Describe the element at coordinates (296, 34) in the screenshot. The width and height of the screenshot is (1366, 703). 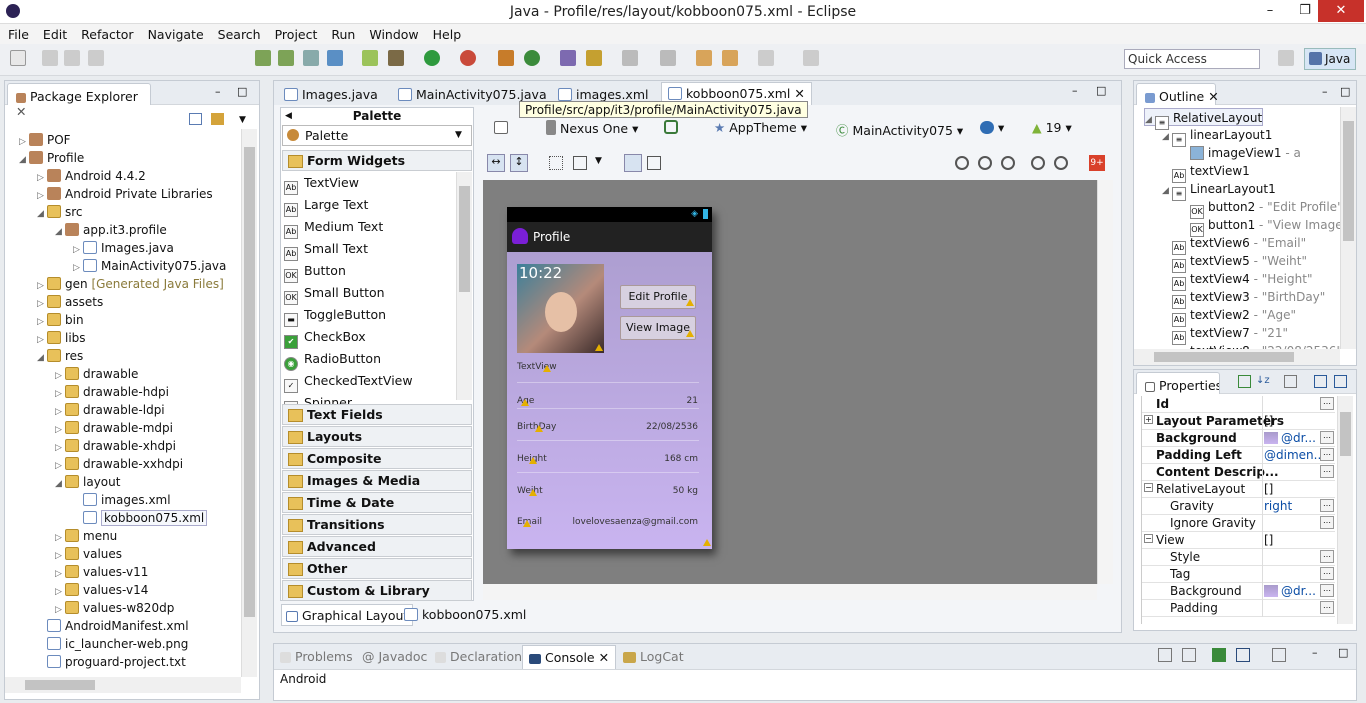
I see `menu-project: Project` at that location.